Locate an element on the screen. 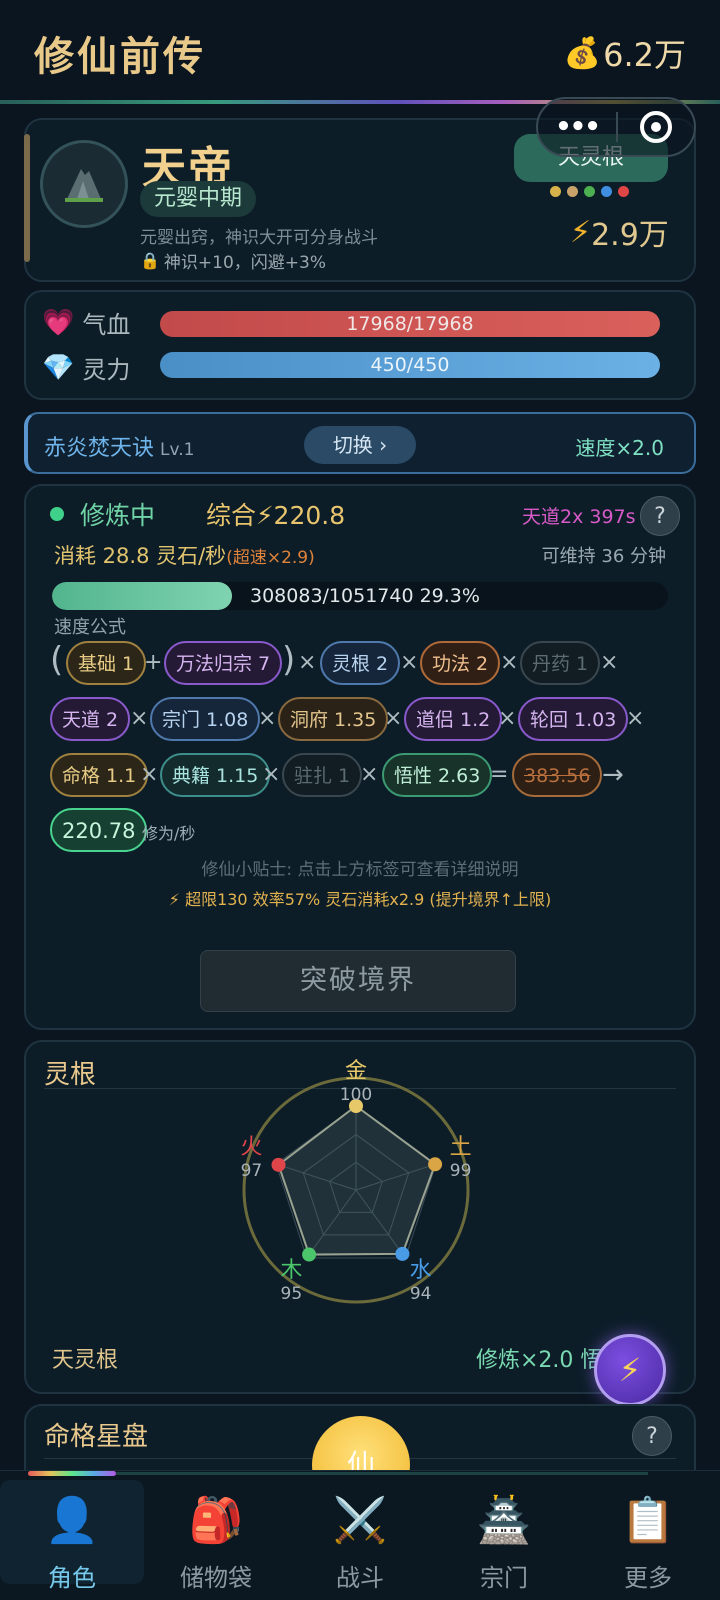  chip-lunhui: 轮回 1.03 is located at coordinates (573, 719).